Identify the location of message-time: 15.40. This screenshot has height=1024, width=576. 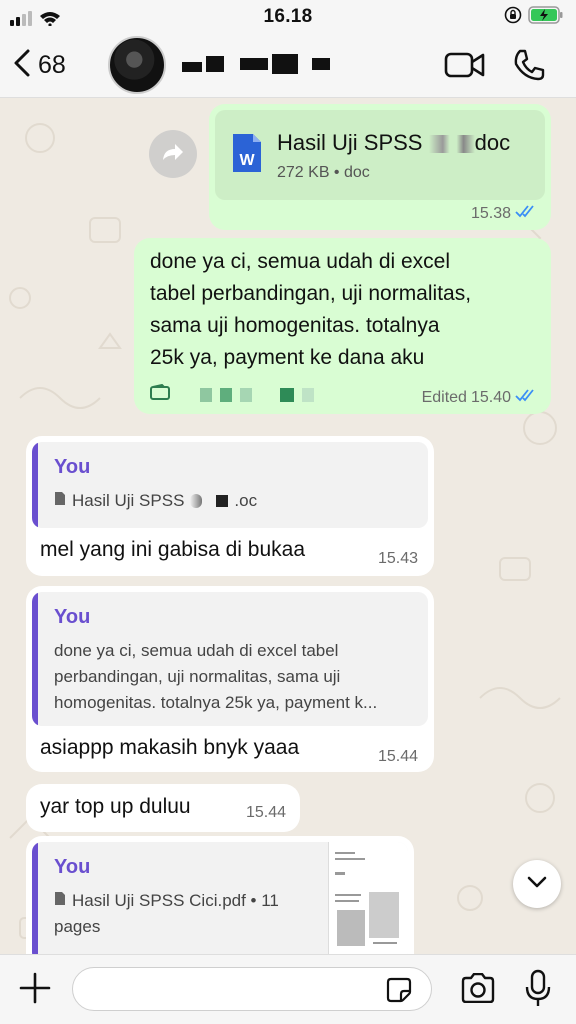
(490, 397).